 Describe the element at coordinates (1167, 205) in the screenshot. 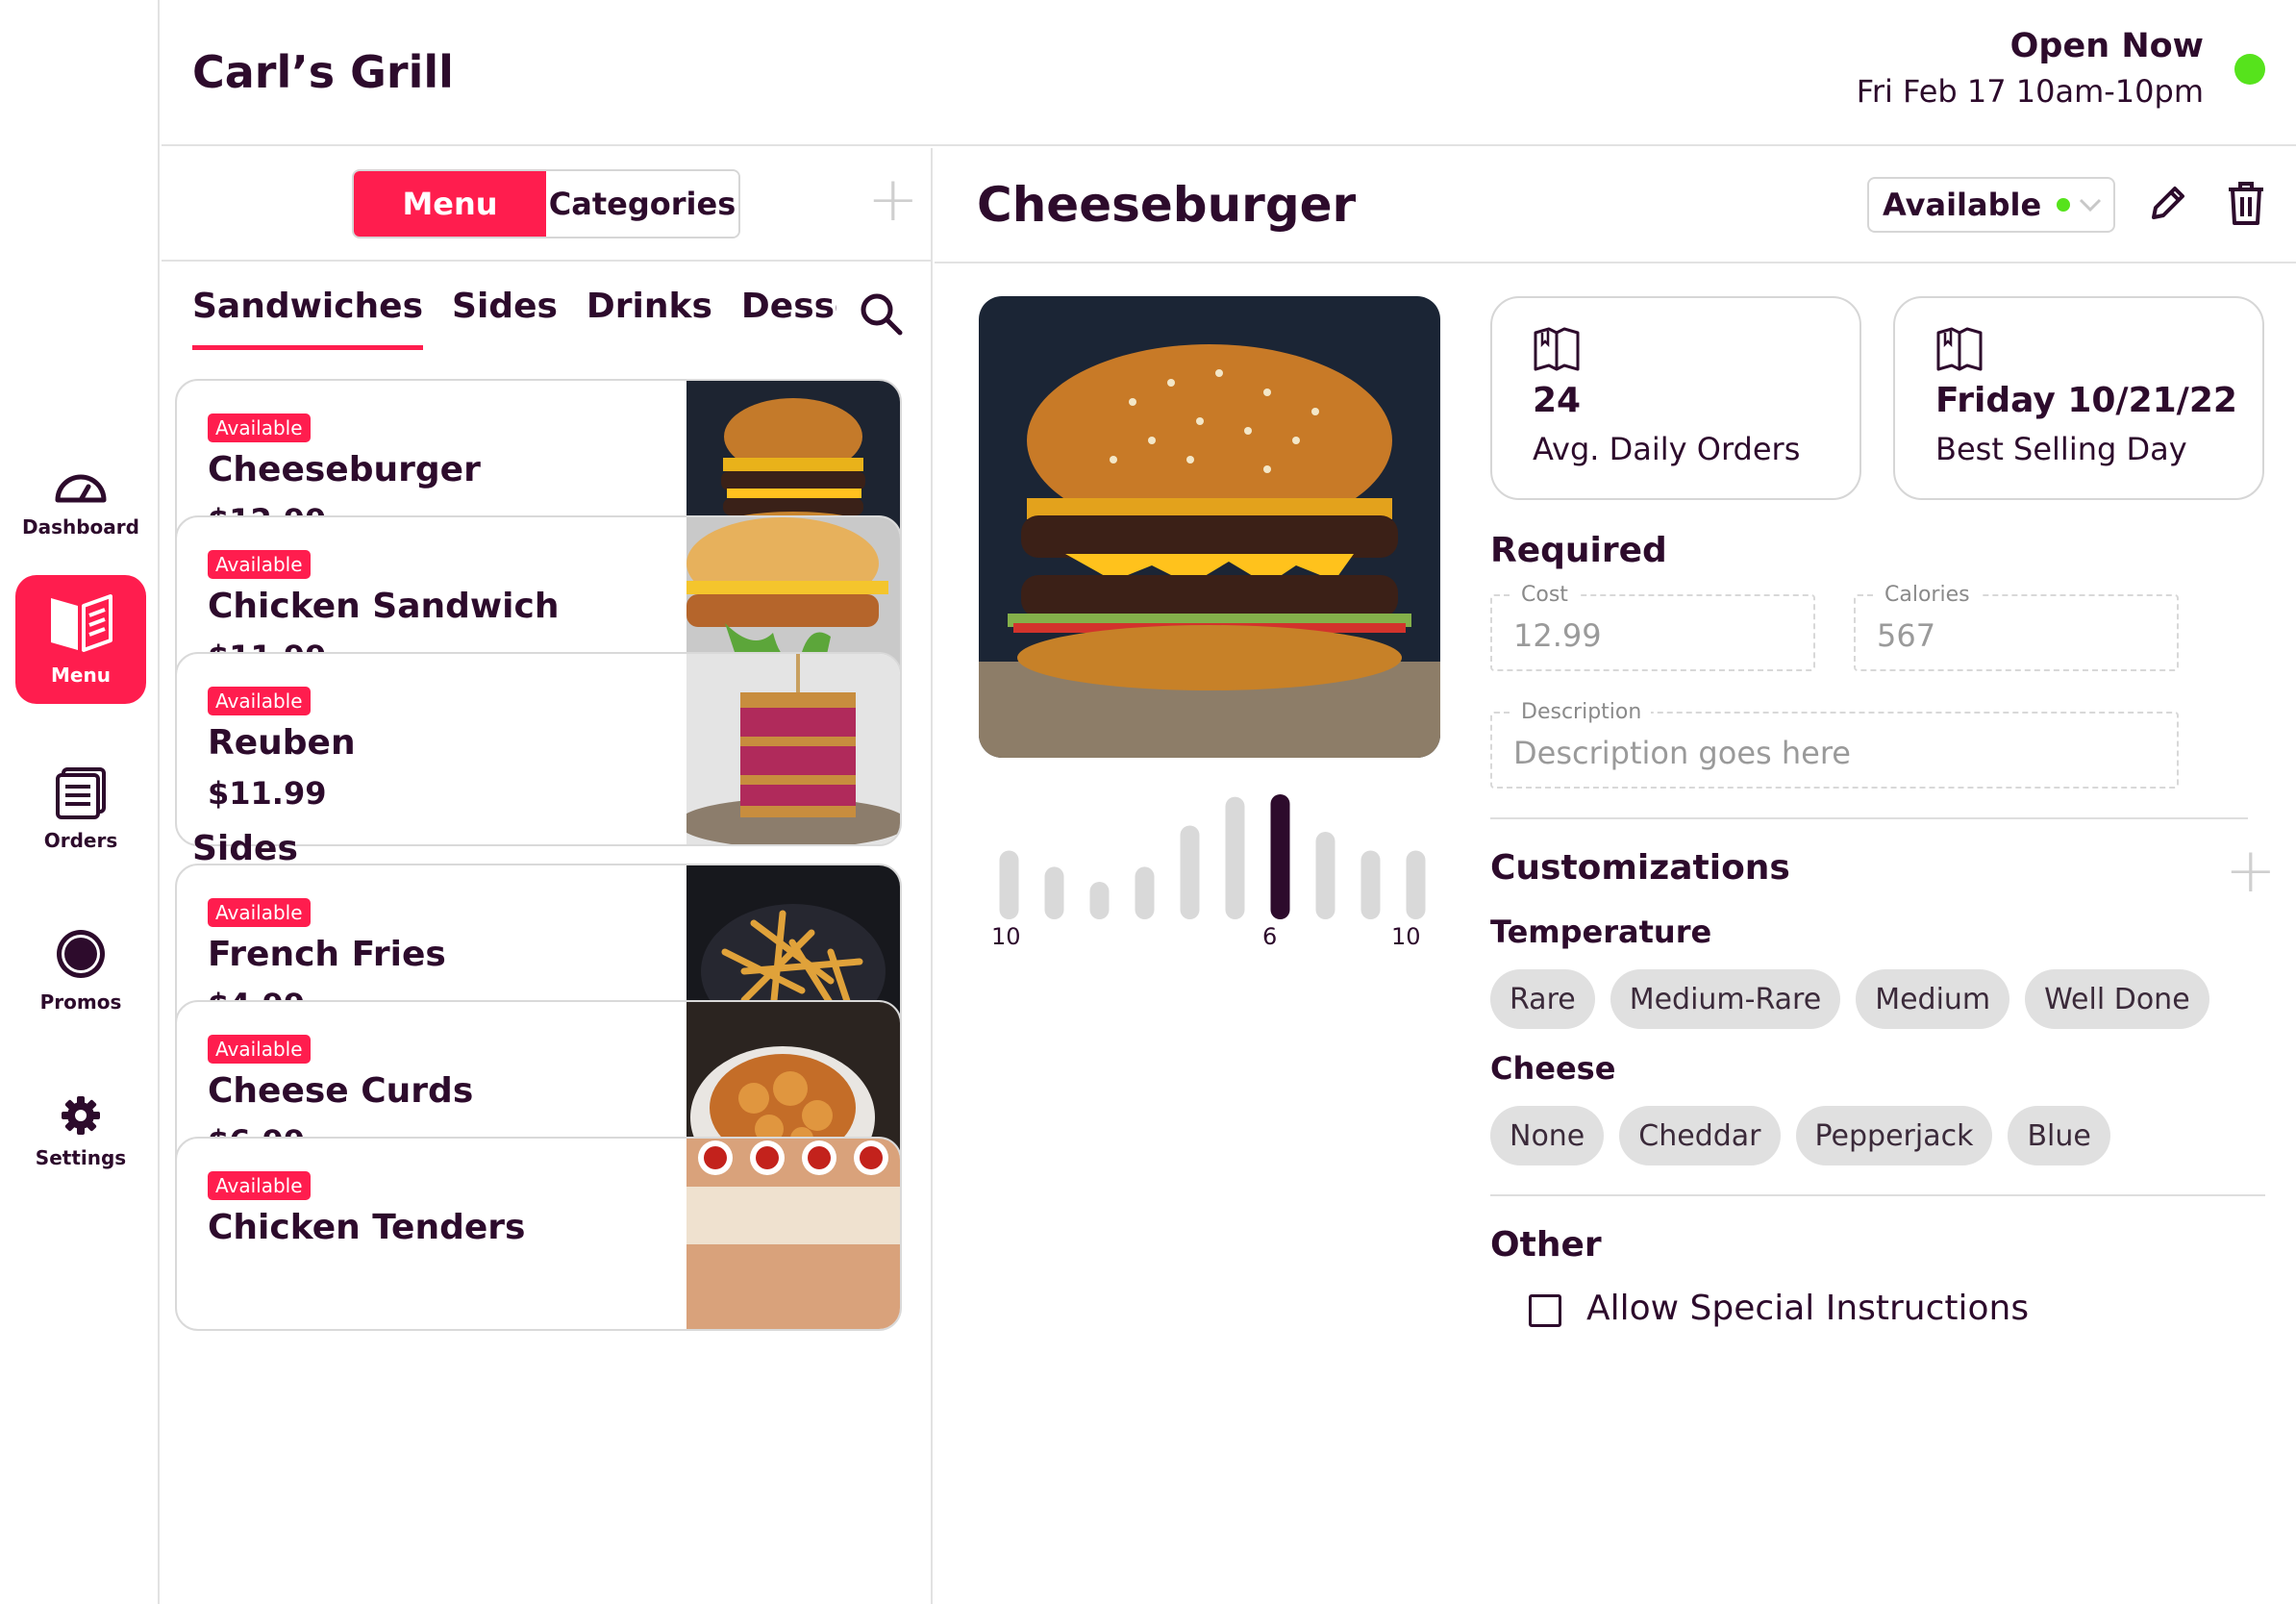

I see `item-title: Cheeseburger` at that location.